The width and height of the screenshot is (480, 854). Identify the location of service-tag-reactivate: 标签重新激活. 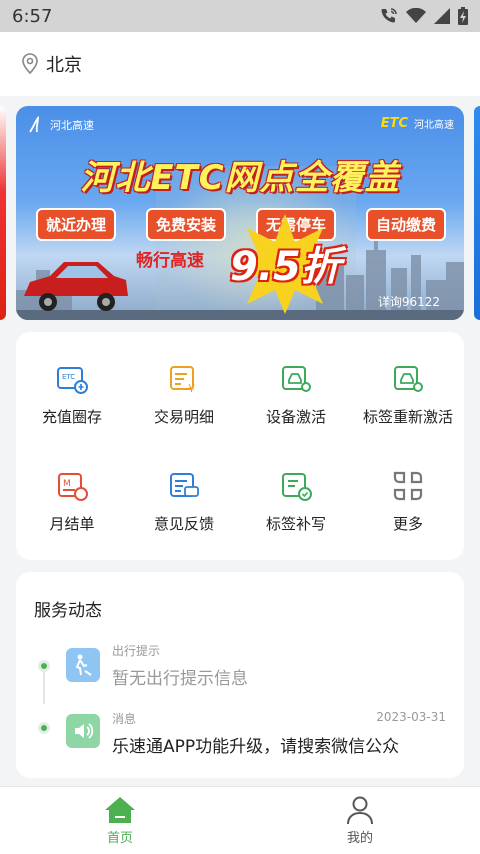
(408, 389).